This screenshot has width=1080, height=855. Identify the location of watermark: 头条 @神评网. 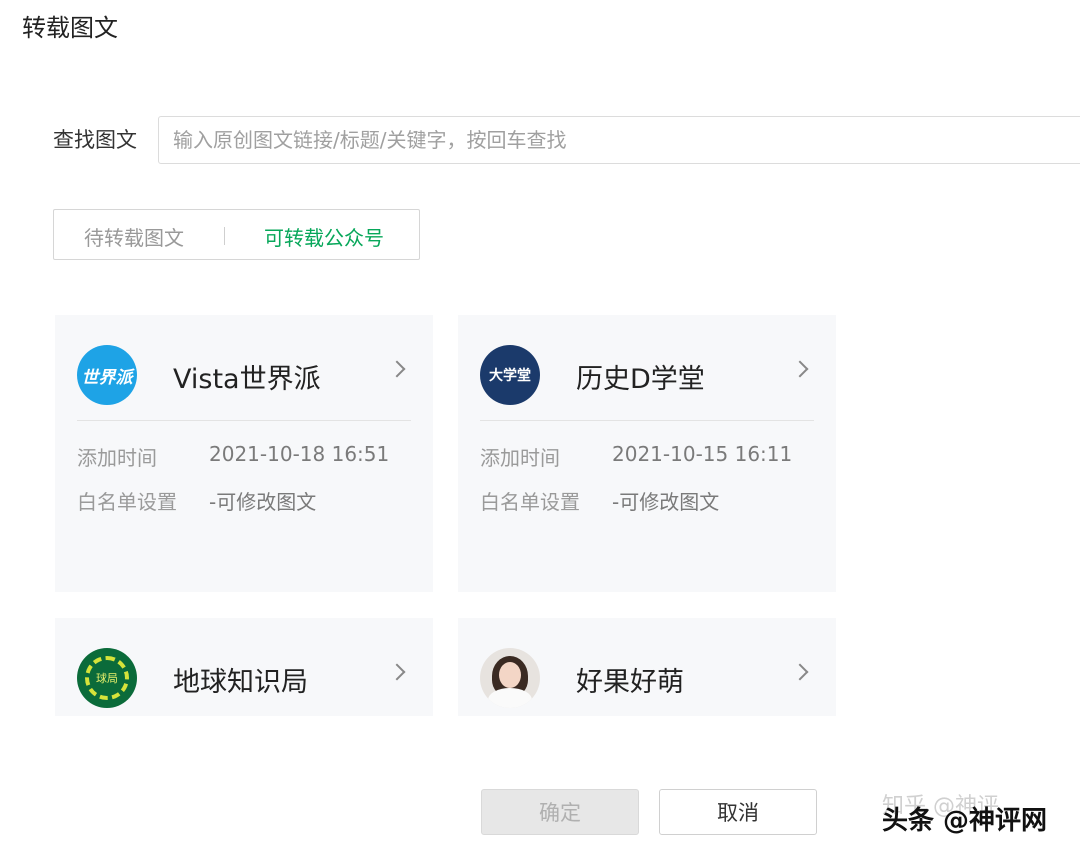
(965, 821).